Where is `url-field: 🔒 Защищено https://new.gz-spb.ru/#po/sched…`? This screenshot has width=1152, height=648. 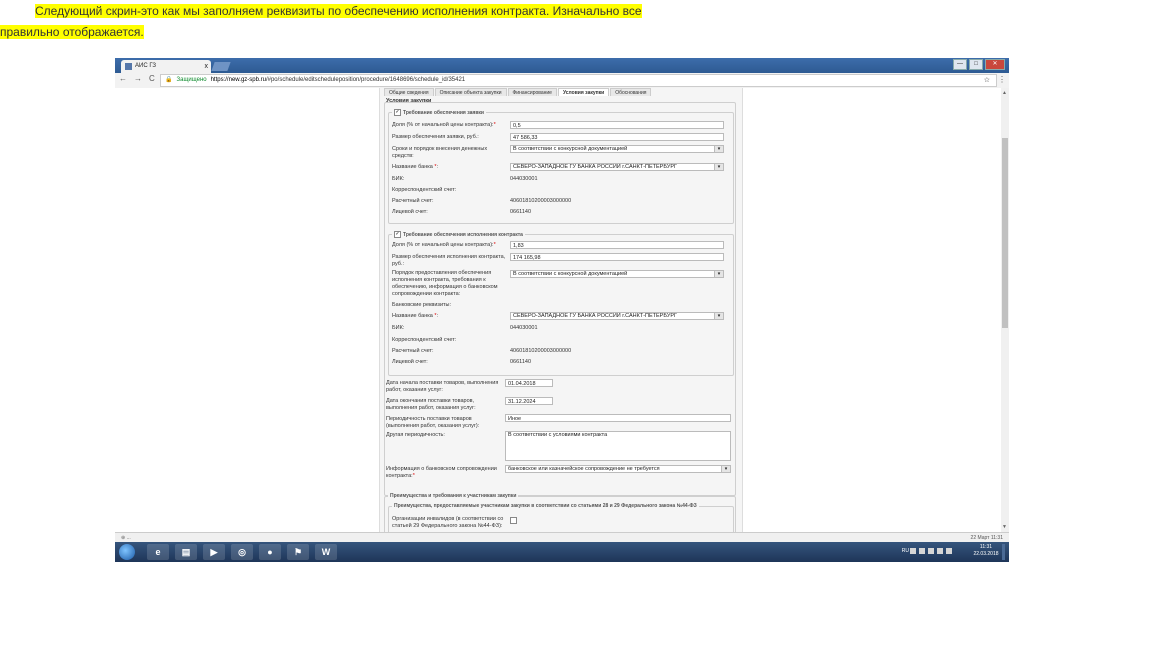
url-field: 🔒 Защищено https://new.gz-spb.ru/#po/sched… is located at coordinates (578, 80).